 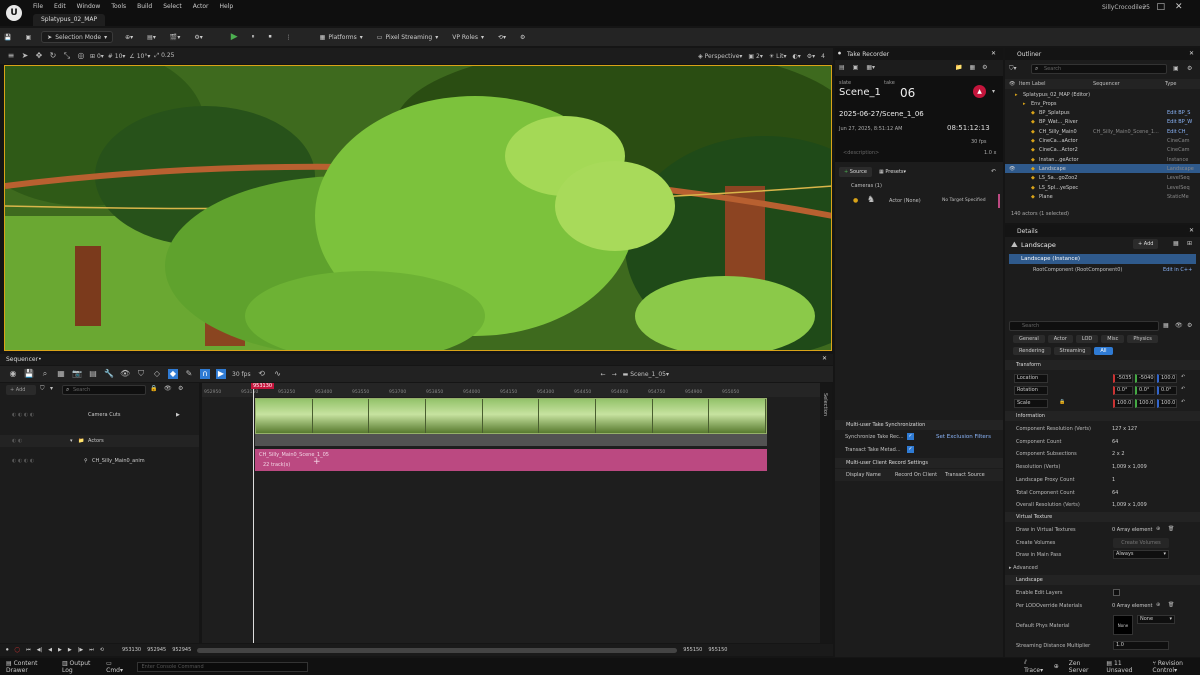 What do you see at coordinates (1102, 113) in the screenshot?
I see `outliner-row: ◆ BP_Splatpus Edit BP_S` at bounding box center [1102, 113].